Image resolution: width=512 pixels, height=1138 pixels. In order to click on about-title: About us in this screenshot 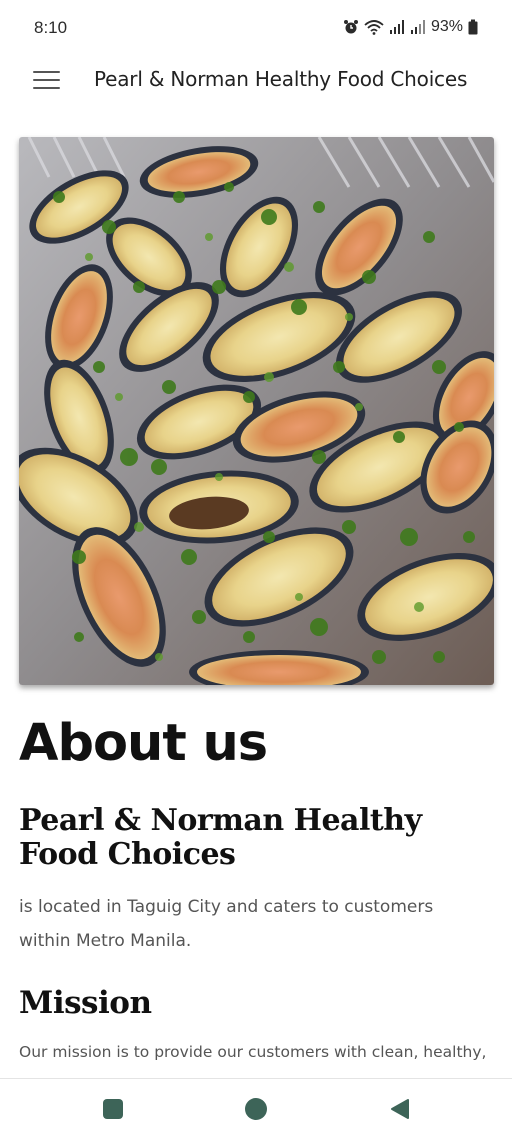, I will do `click(143, 743)`.